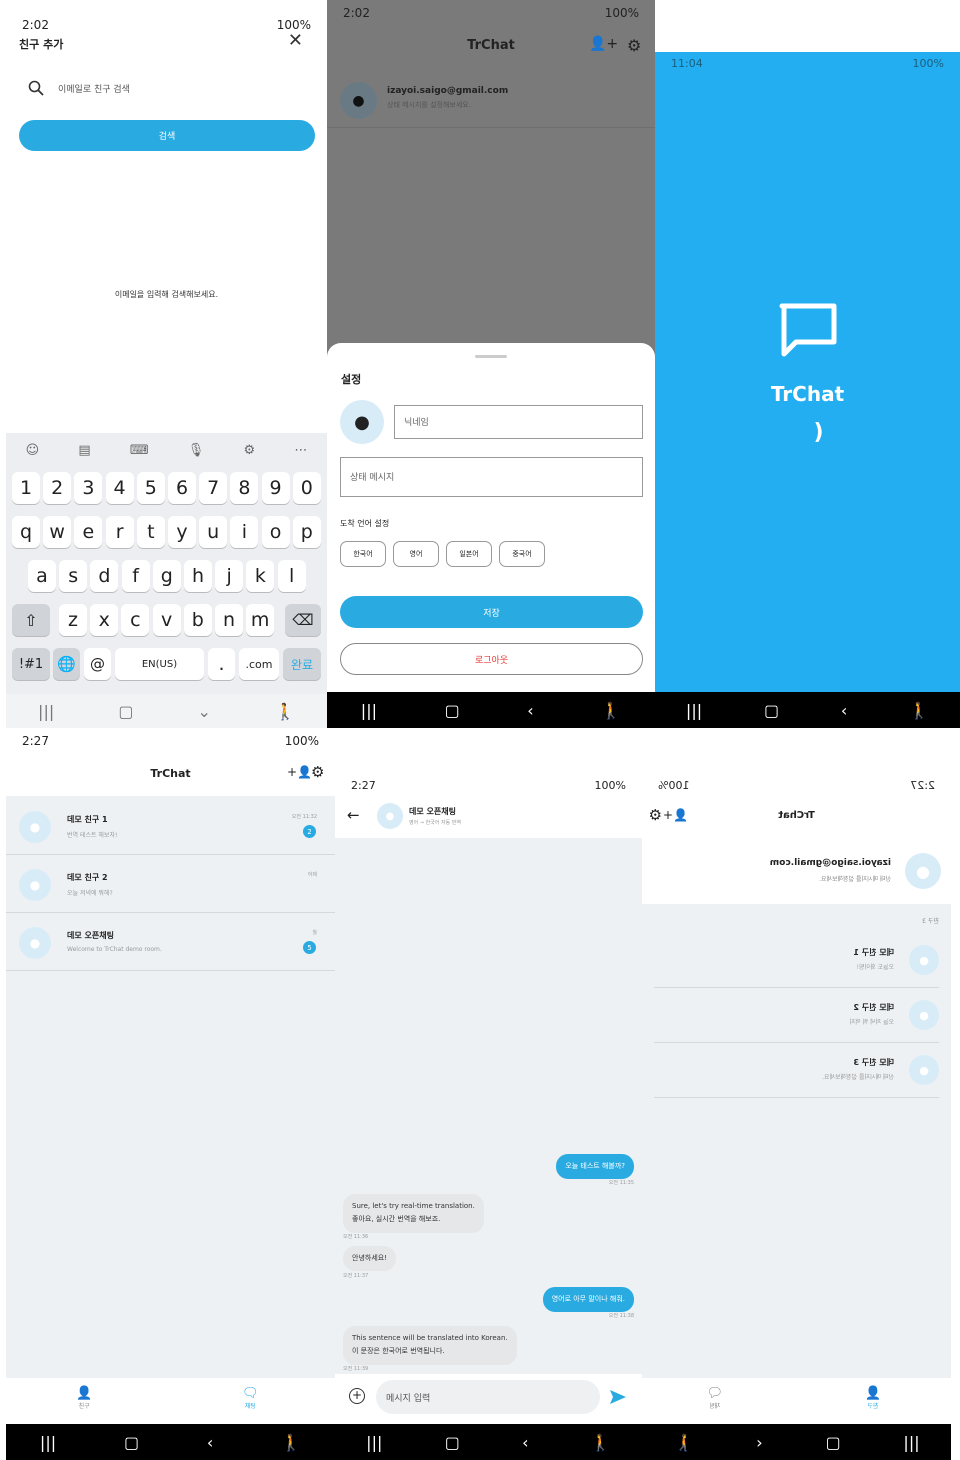 The width and height of the screenshot is (960, 1460). What do you see at coordinates (229, 620) in the screenshot?
I see `key-n: n` at bounding box center [229, 620].